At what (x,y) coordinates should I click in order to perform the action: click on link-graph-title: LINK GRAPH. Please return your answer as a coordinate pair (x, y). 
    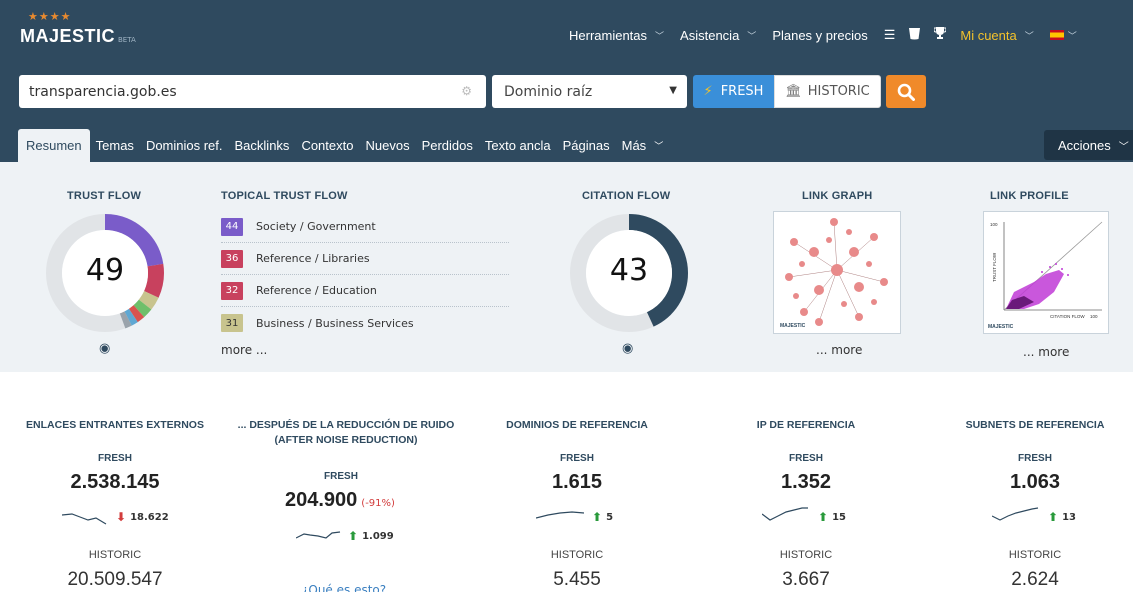
    Looking at the image, I should click on (837, 196).